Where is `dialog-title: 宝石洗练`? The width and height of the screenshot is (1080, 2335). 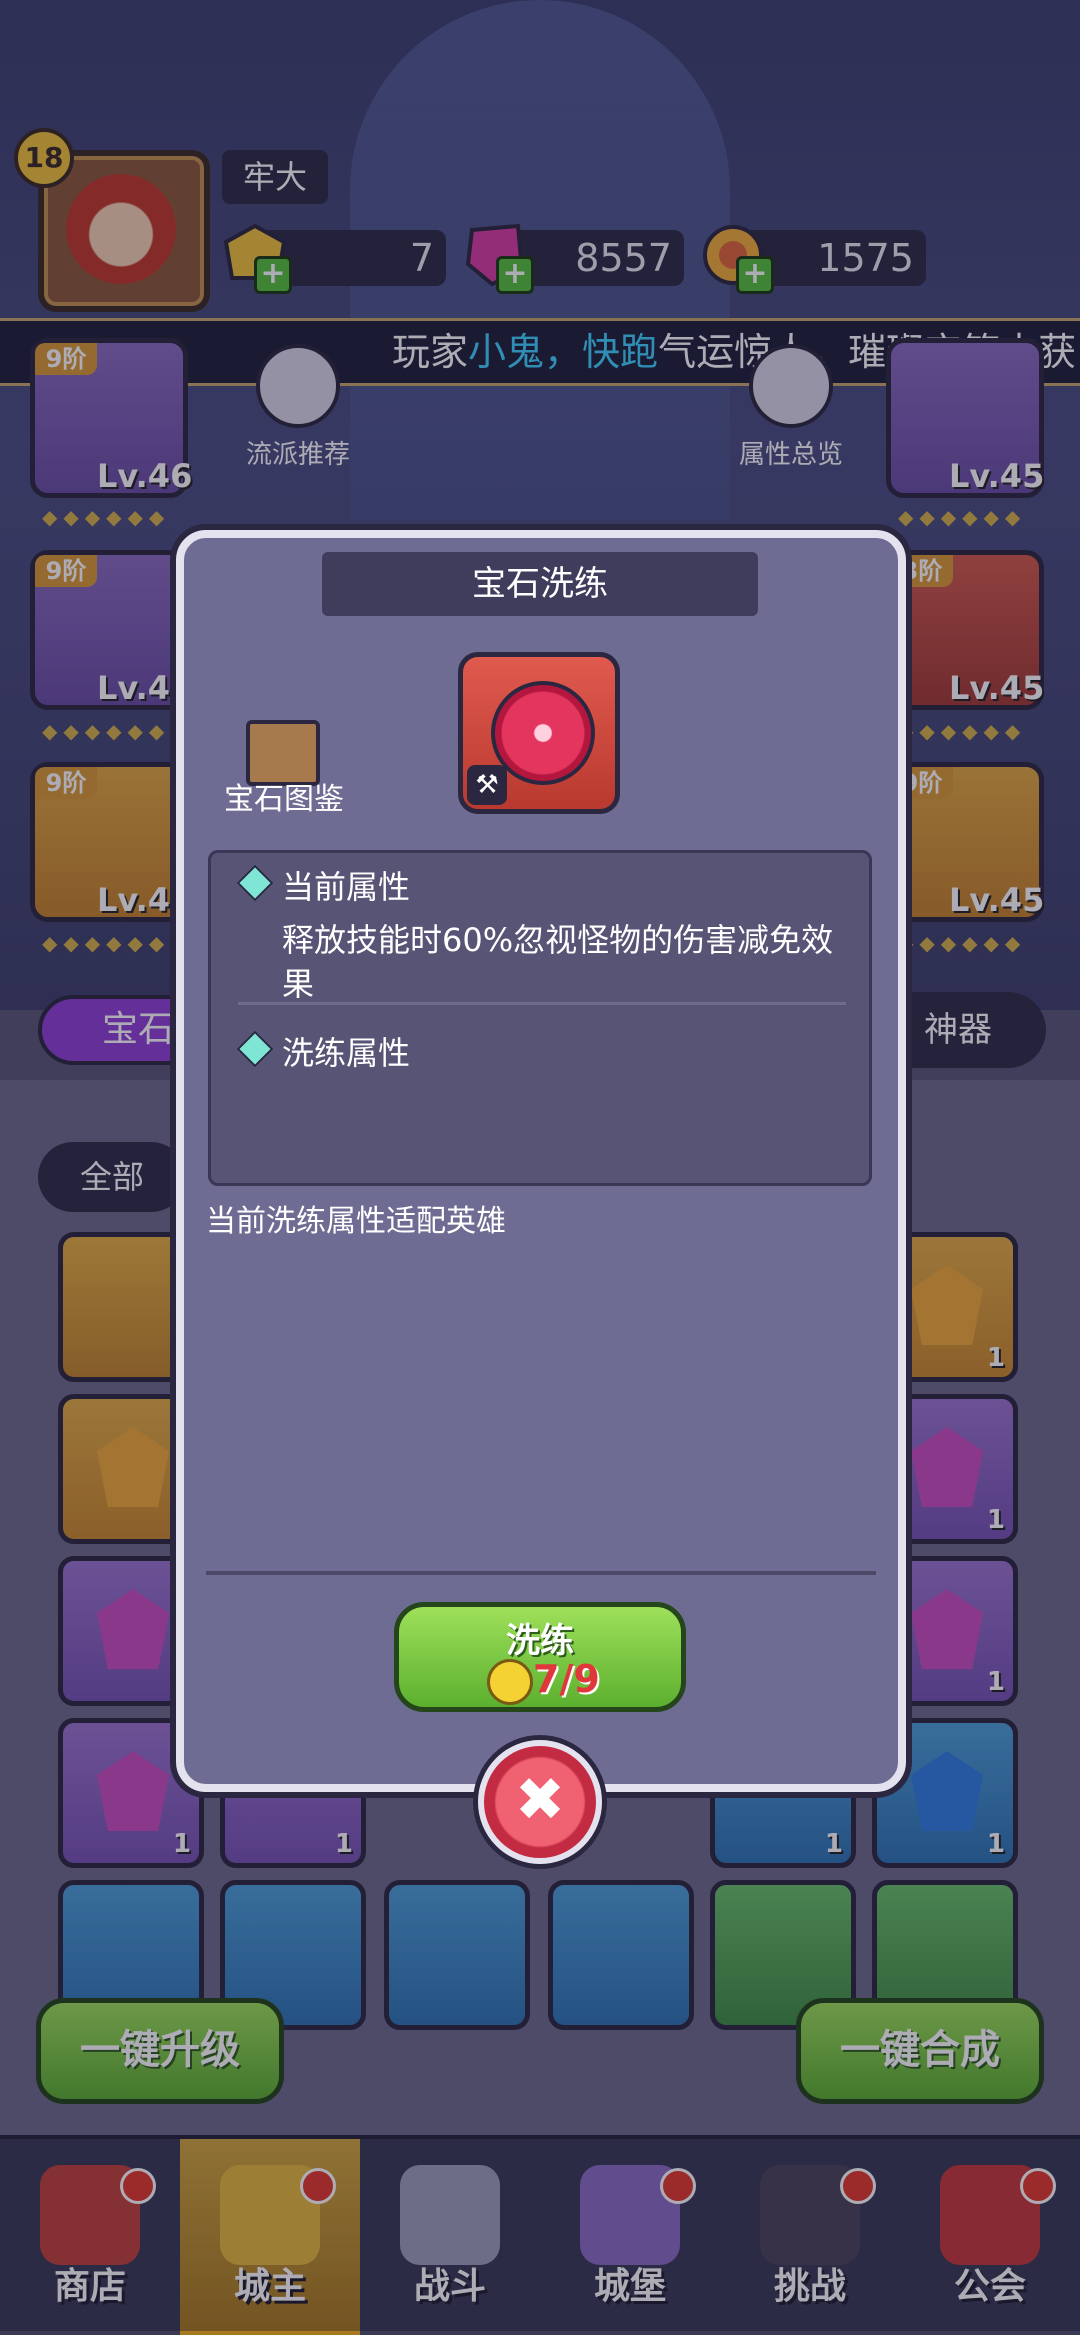
dialog-title: 宝石洗练 is located at coordinates (540, 584).